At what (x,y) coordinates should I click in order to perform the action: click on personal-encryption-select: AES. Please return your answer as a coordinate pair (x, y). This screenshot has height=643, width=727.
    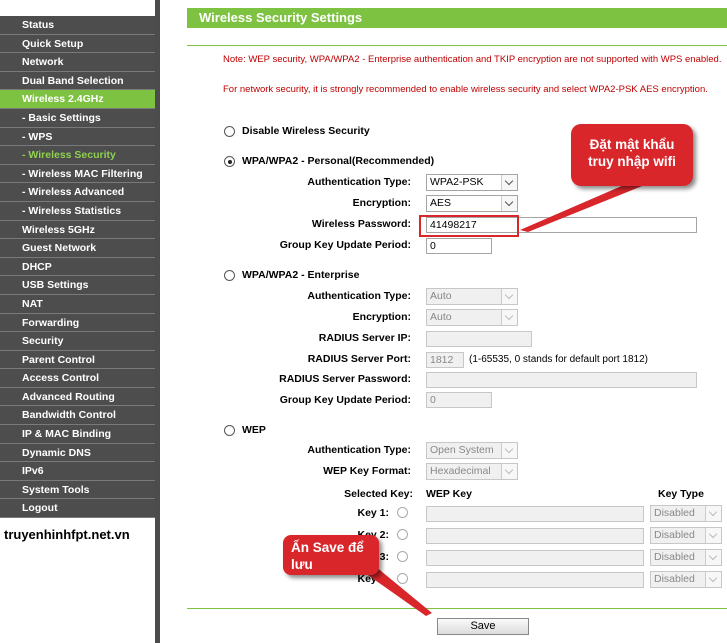
    Looking at the image, I should click on (472, 203).